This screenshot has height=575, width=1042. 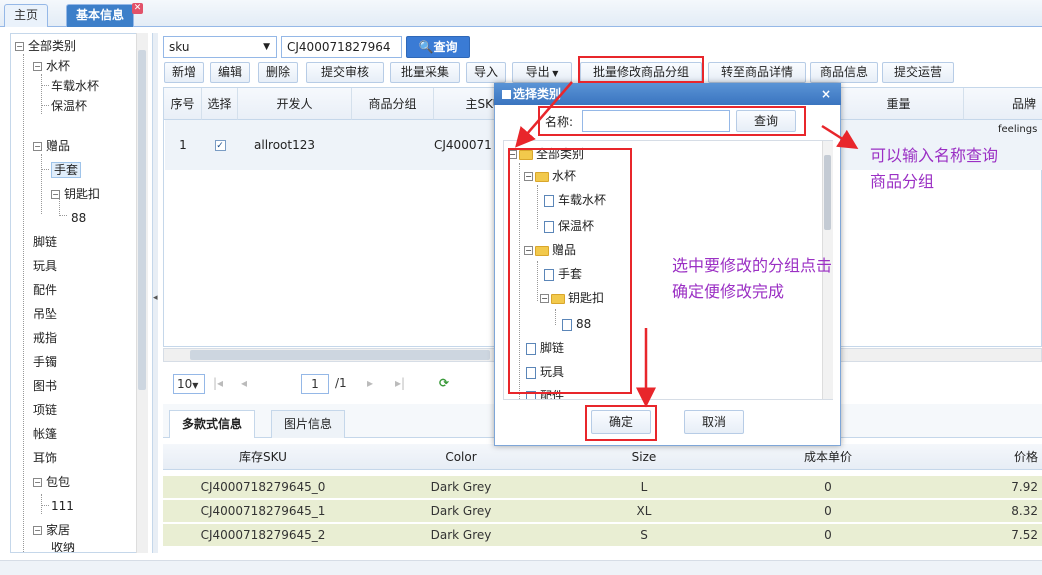 What do you see at coordinates (752, 265) in the screenshot?
I see `annotation-select-note: 选中要修改的分组点击` at bounding box center [752, 265].